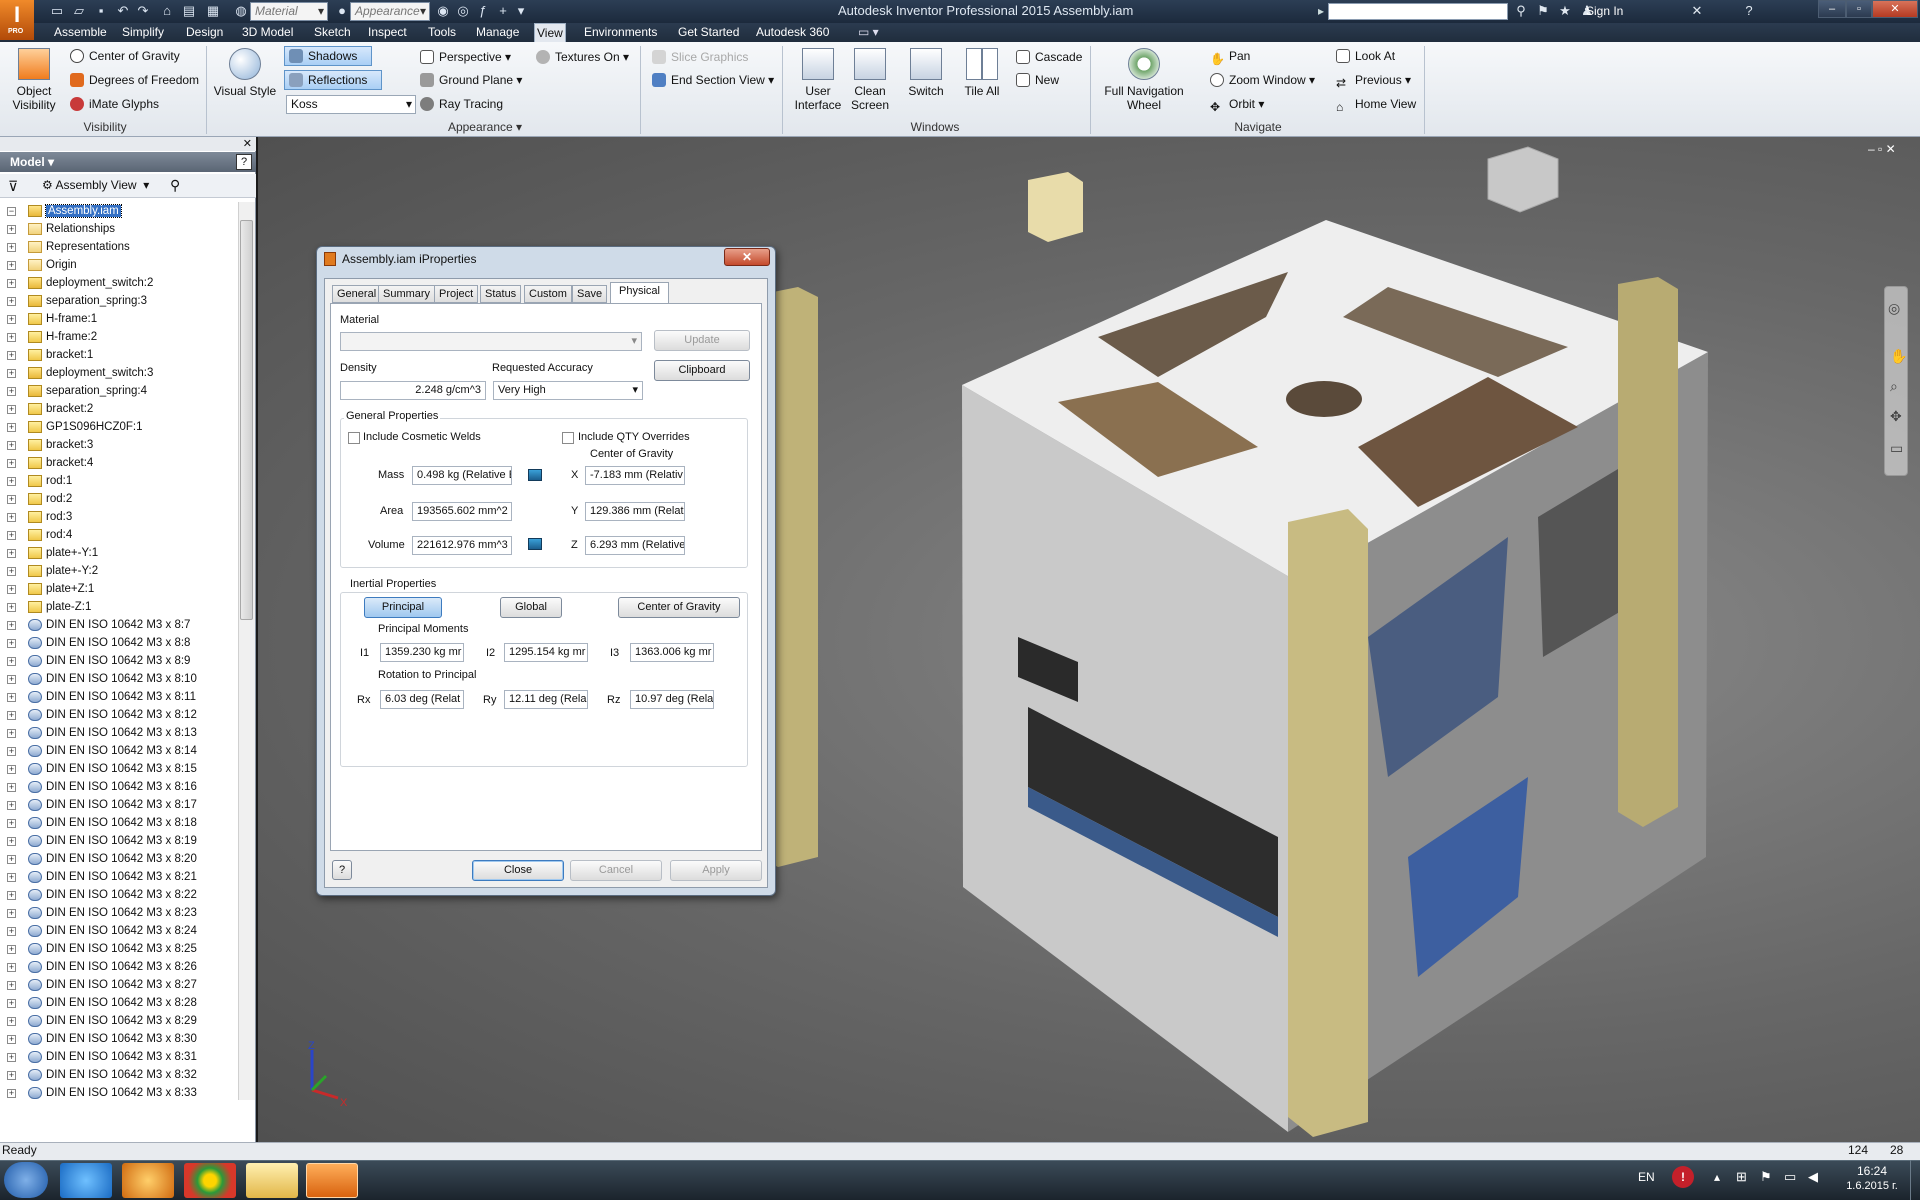 The image size is (1920, 1200). What do you see at coordinates (119, 283) in the screenshot?
I see `tree-item: + deployment_switch:2` at bounding box center [119, 283].